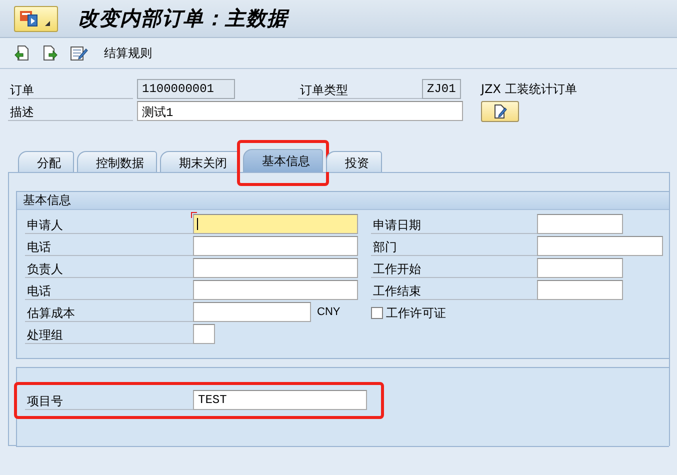 The image size is (677, 475). I want to click on settlement-rule-button: 结算规则, so click(128, 53).